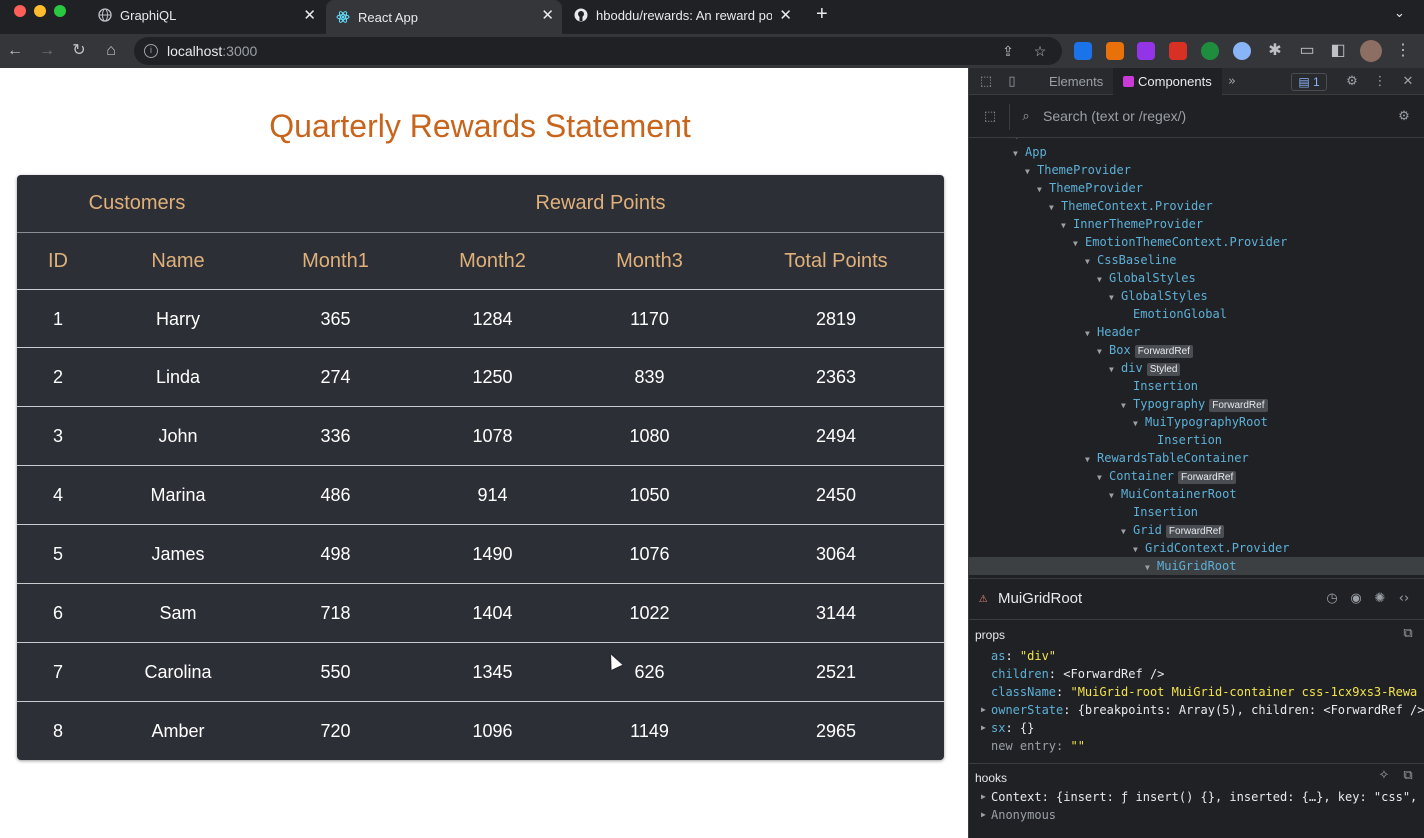 The height and width of the screenshot is (838, 1424). Describe the element at coordinates (1145, 350) in the screenshot. I see `tree-node: ▼ Box ForwardRef` at that location.